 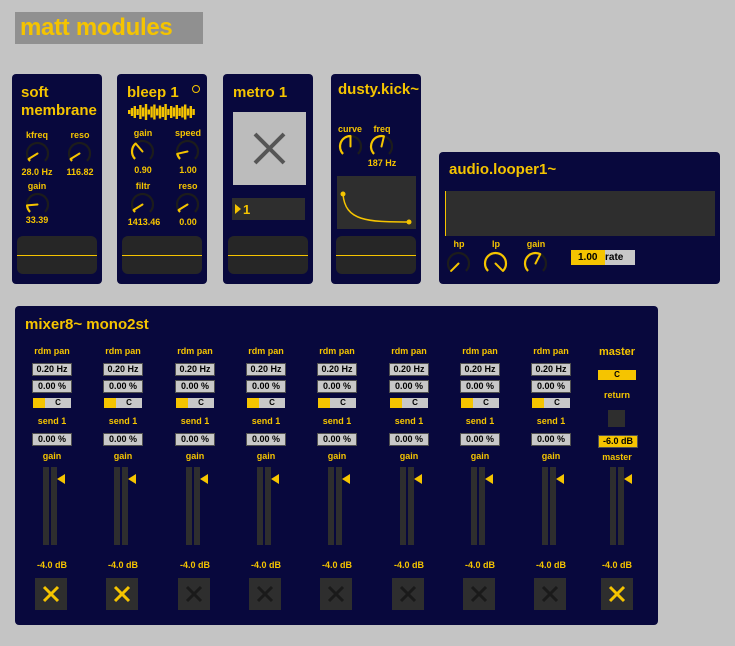 I want to click on metro-toggle, so click(x=269, y=148).